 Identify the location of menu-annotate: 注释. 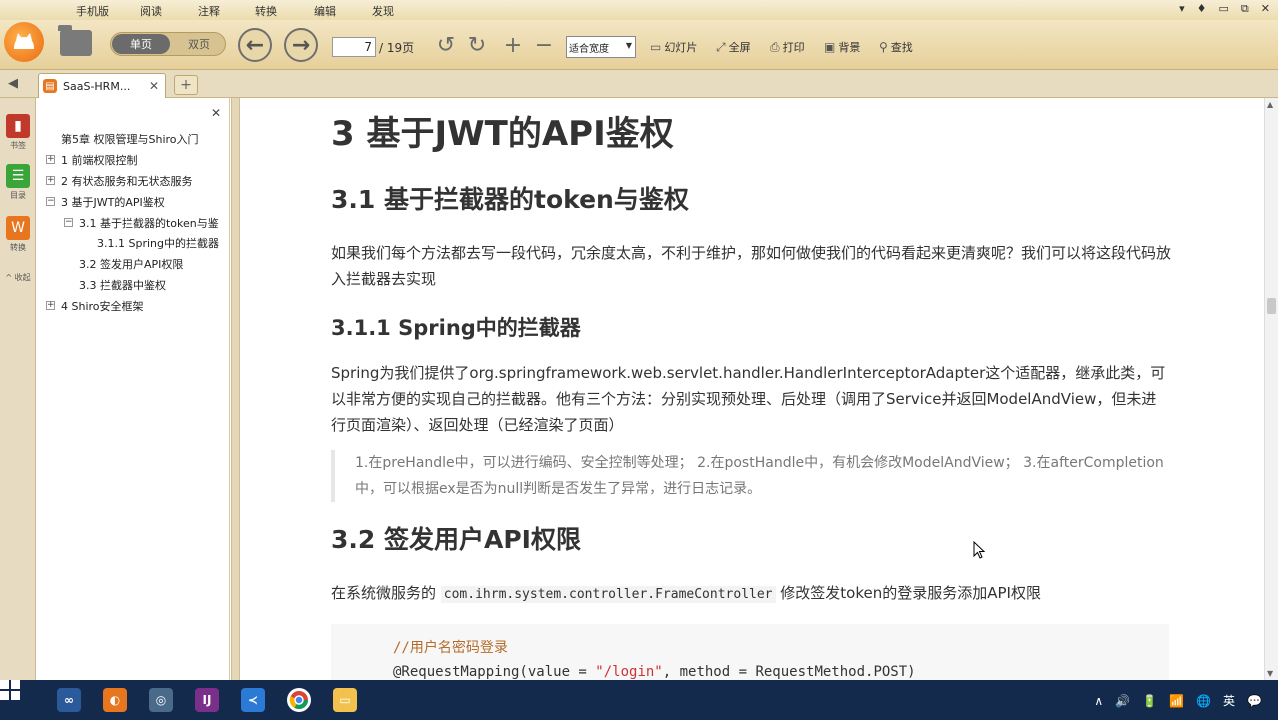
(209, 11).